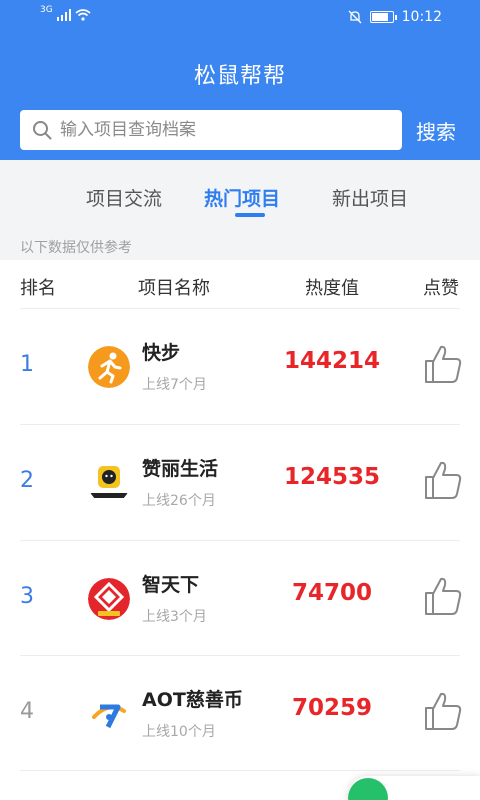  What do you see at coordinates (370, 197) in the screenshot?
I see `tab-new-projects: 新出项目` at bounding box center [370, 197].